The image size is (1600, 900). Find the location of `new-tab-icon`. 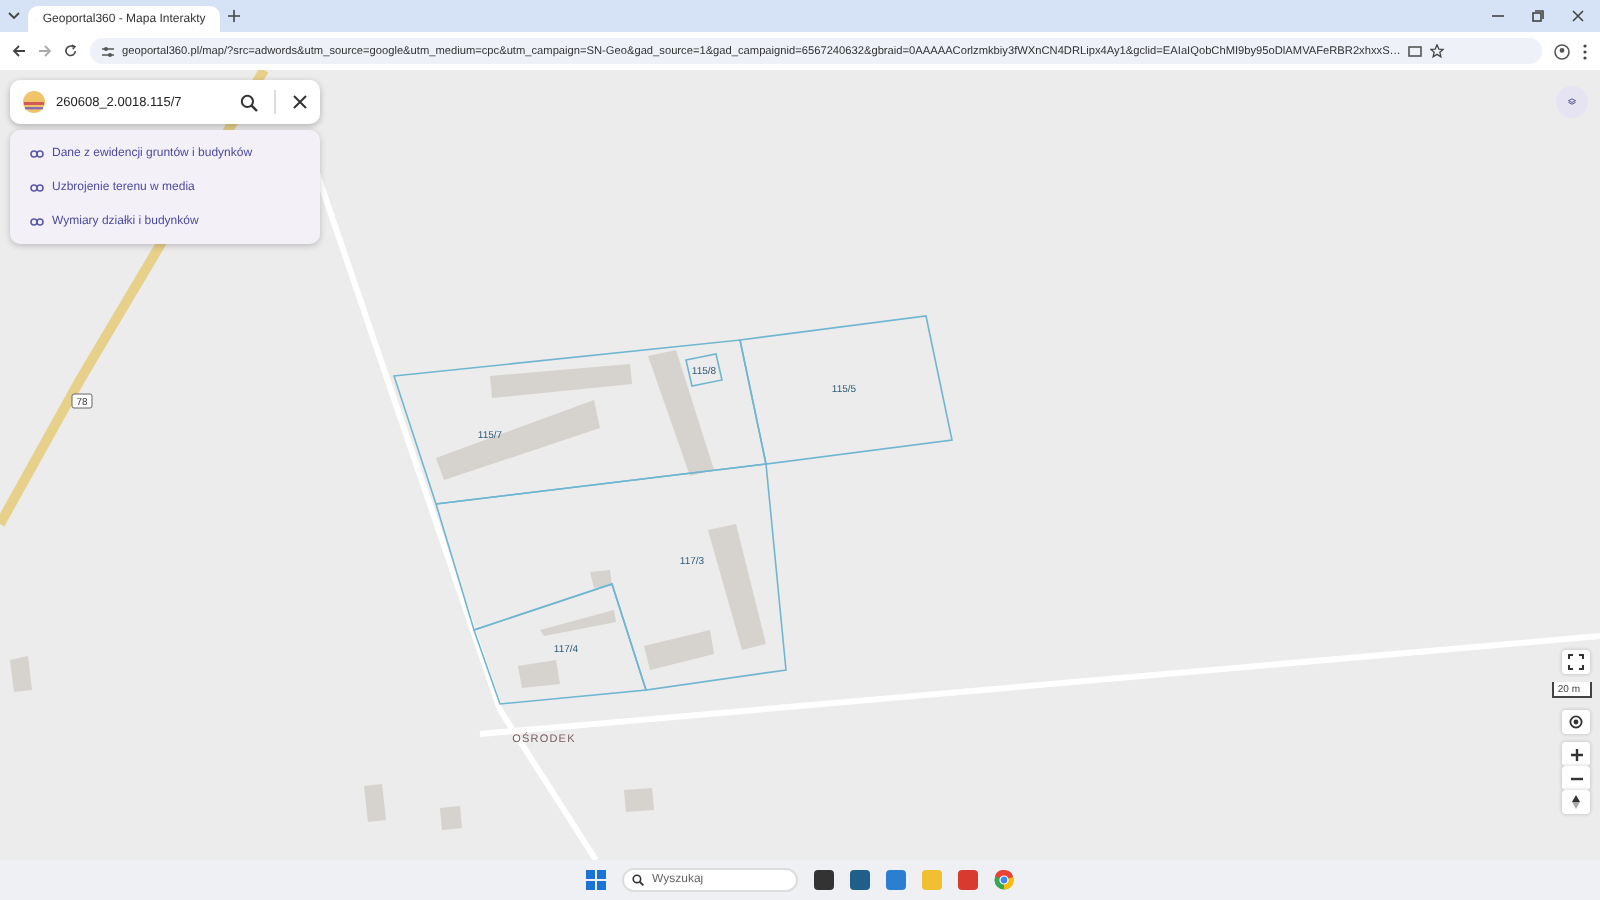

new-tab-icon is located at coordinates (234, 16).